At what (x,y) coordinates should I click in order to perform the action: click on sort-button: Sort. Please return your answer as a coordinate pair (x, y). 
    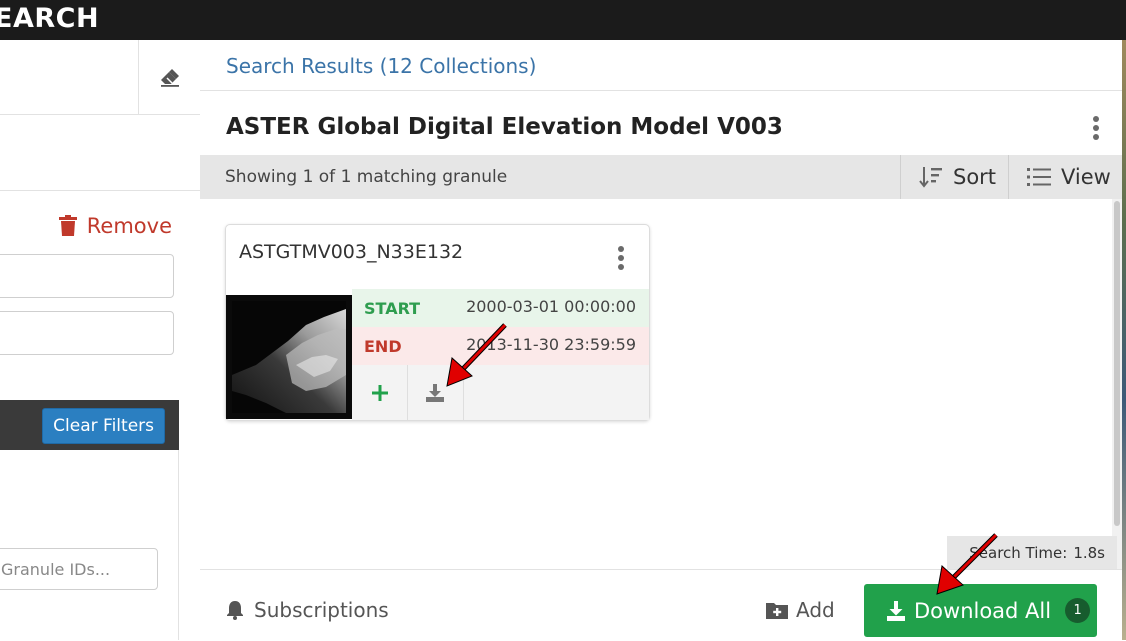
    Looking at the image, I should click on (954, 177).